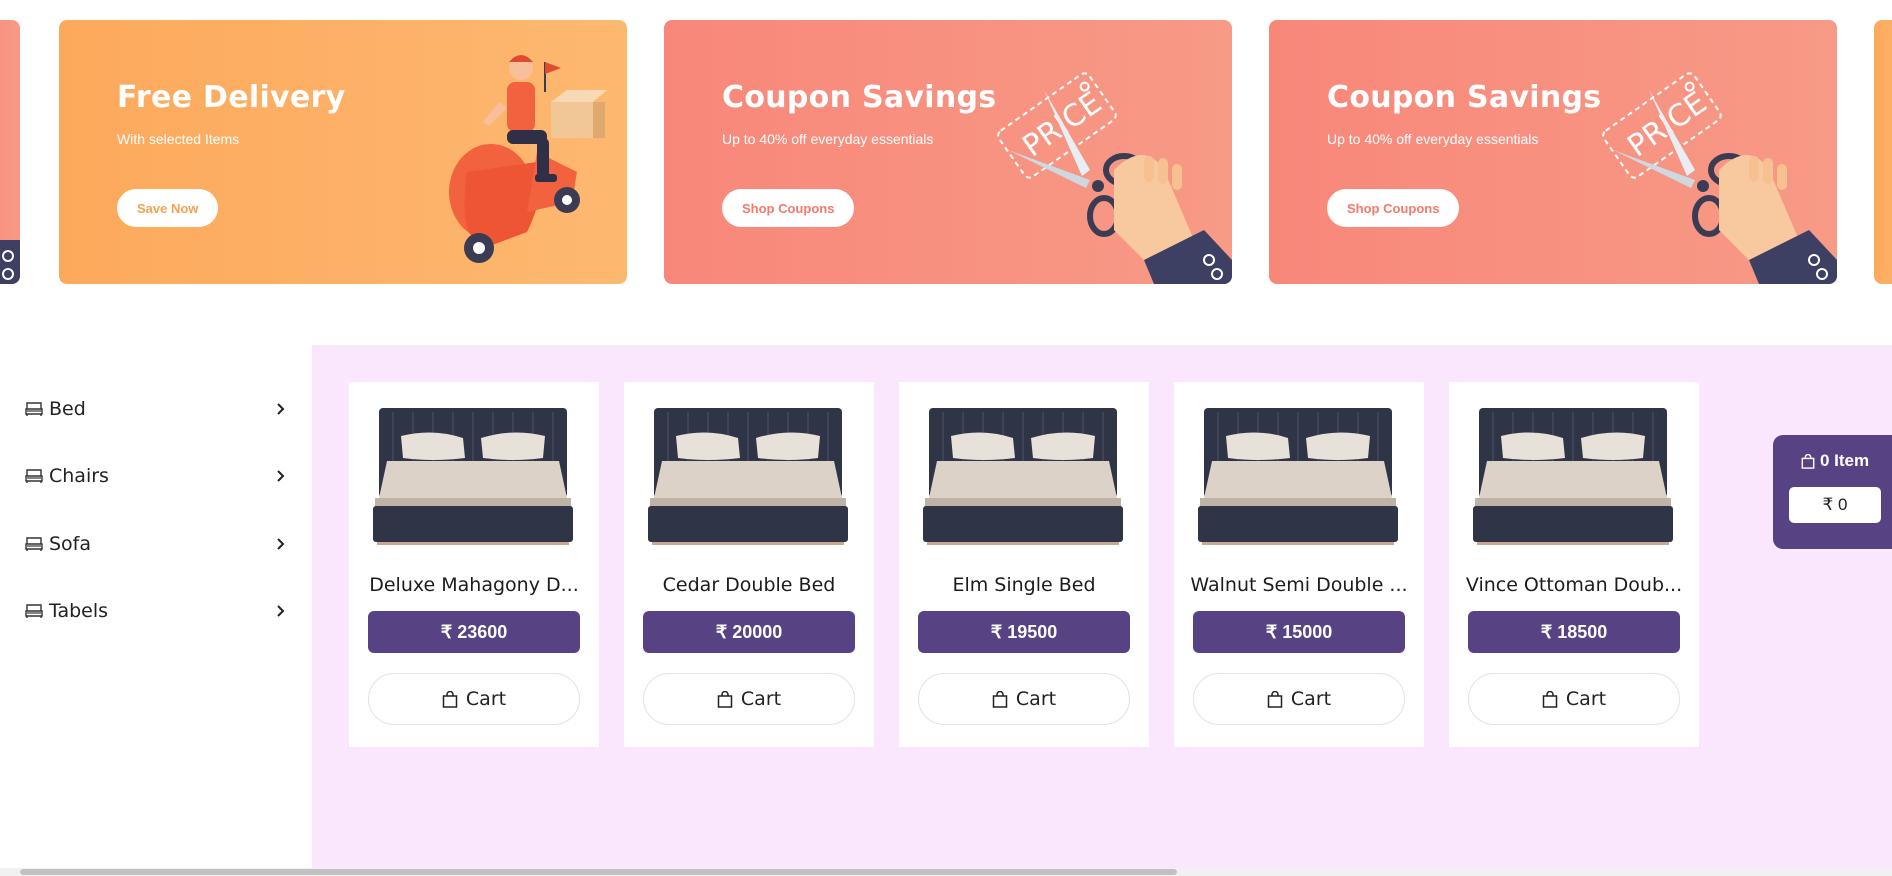 The height and width of the screenshot is (876, 1892). I want to click on product-card: Cedar Double Bed ₹ 20000 Cart, so click(749, 564).